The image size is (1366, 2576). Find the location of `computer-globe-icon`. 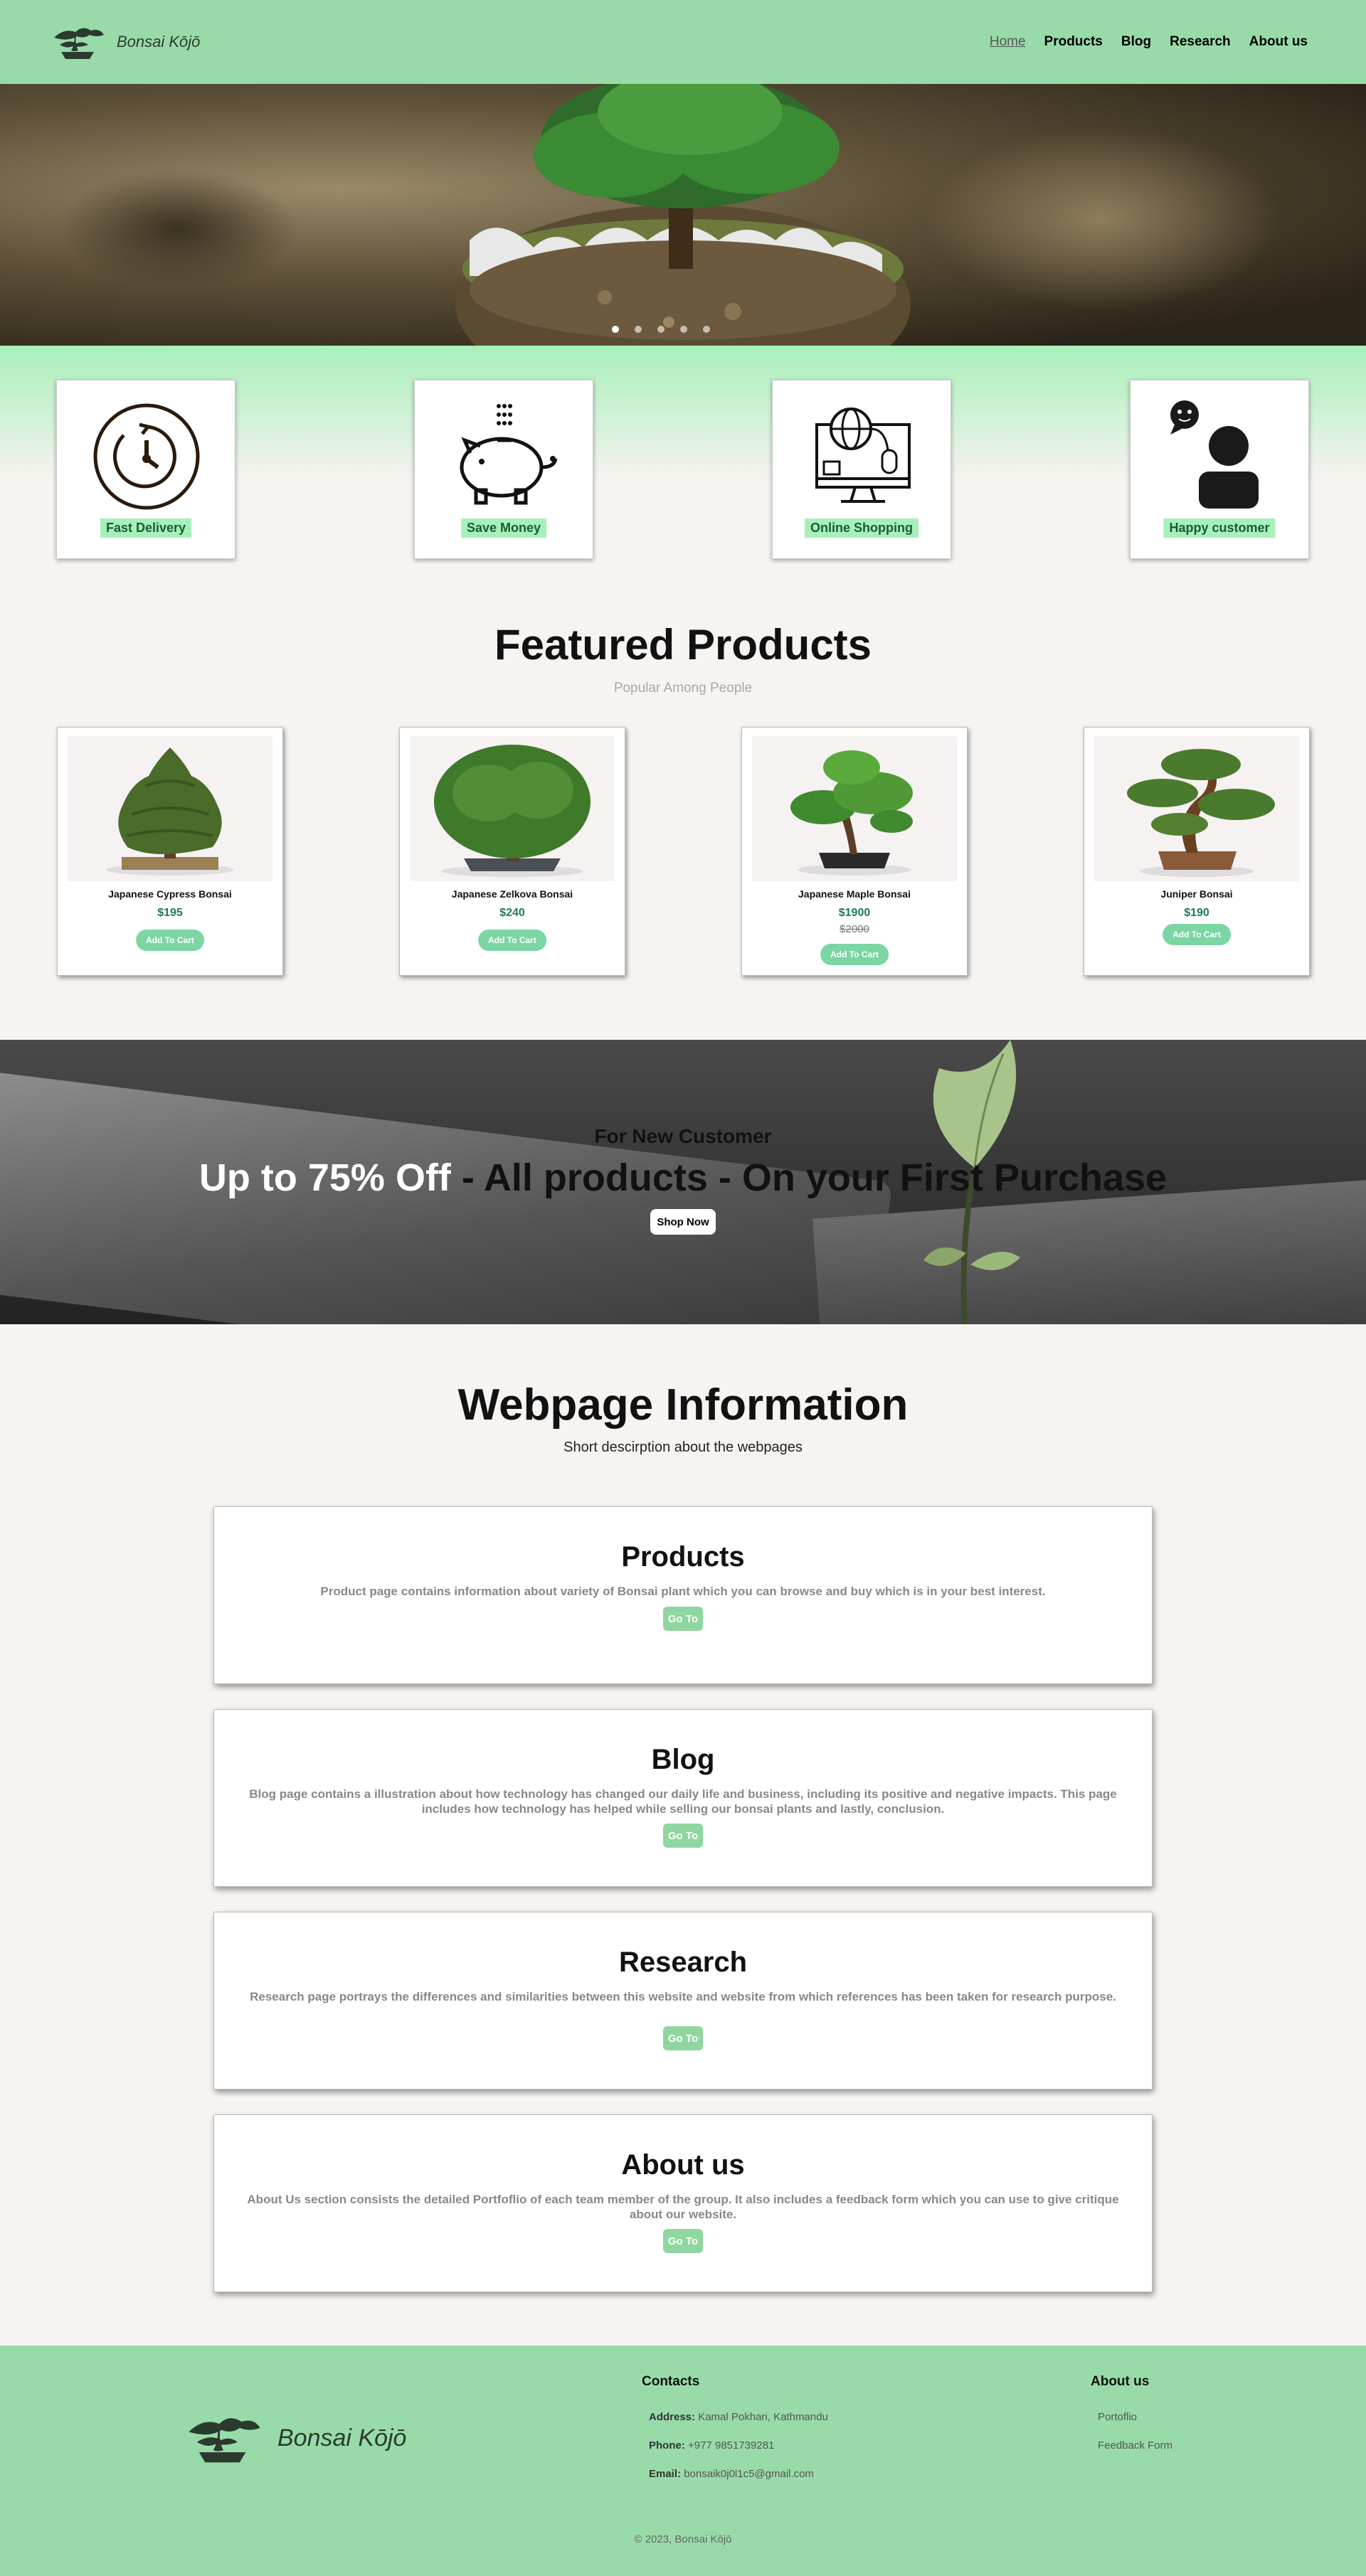

computer-globe-icon is located at coordinates (863, 455).